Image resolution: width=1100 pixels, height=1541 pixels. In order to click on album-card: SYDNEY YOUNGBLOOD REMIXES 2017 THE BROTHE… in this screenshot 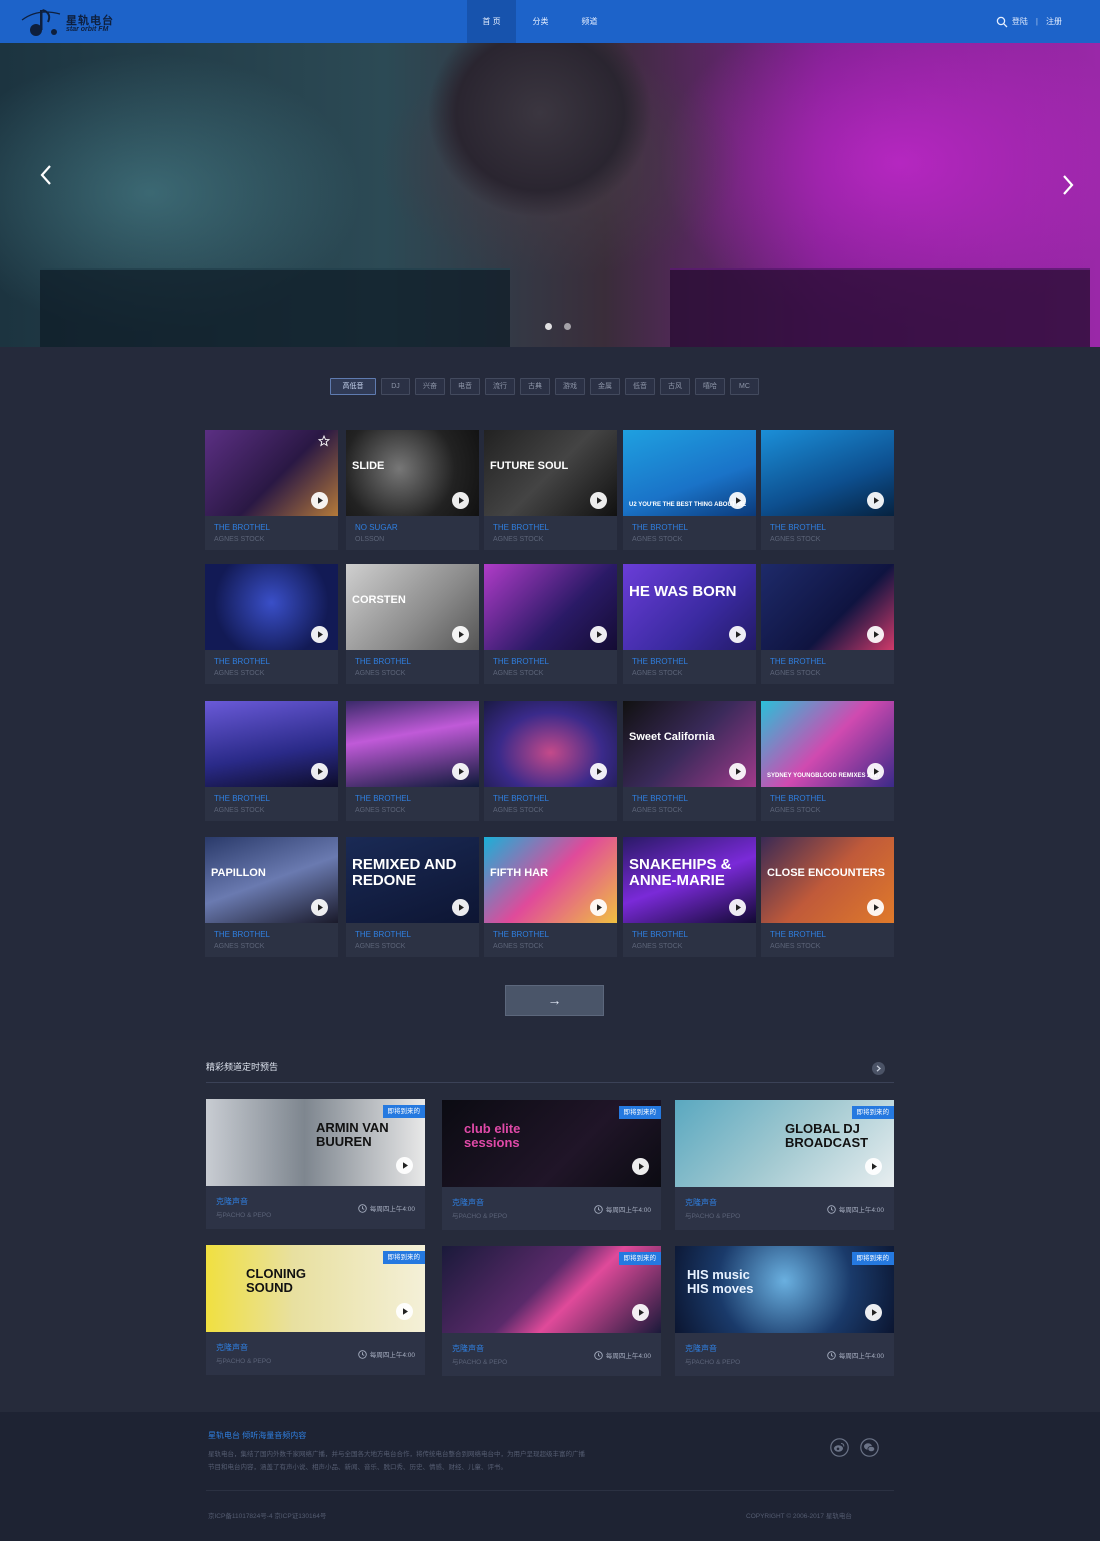, I will do `click(827, 761)`.